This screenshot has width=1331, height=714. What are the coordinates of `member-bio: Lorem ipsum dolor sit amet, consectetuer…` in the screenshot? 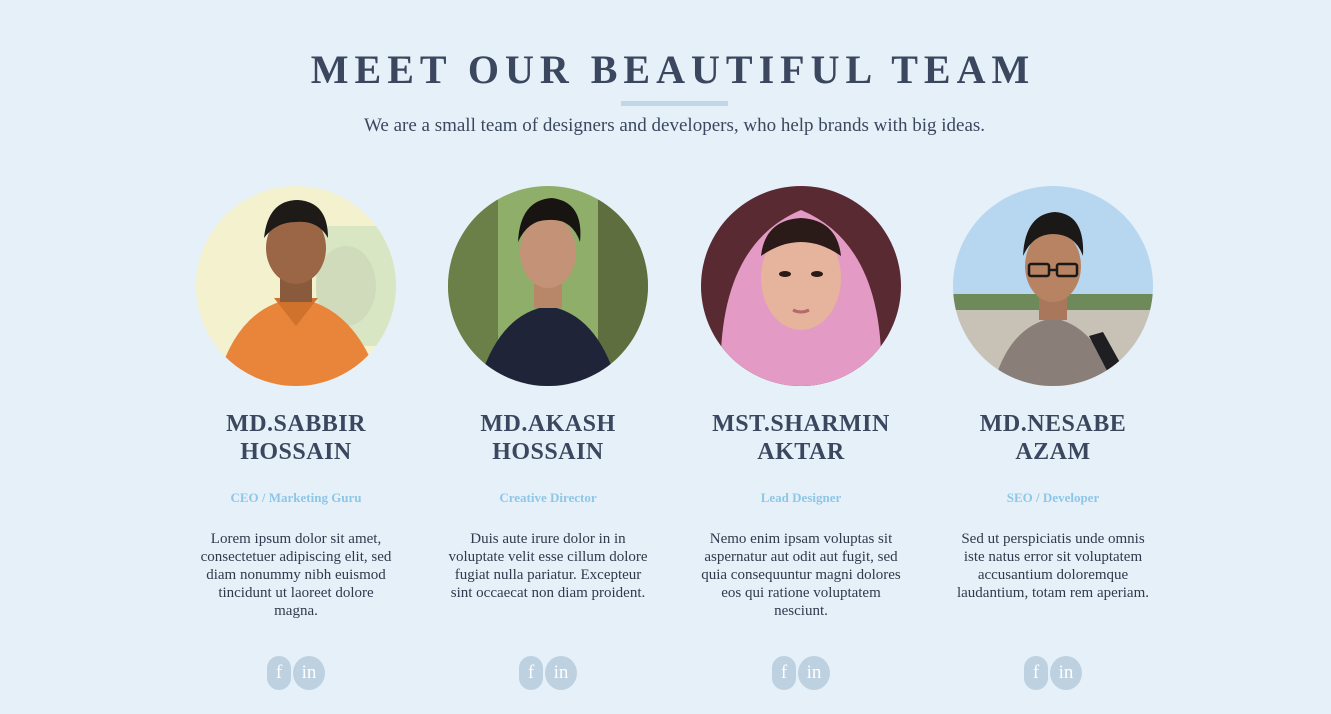 It's located at (296, 575).